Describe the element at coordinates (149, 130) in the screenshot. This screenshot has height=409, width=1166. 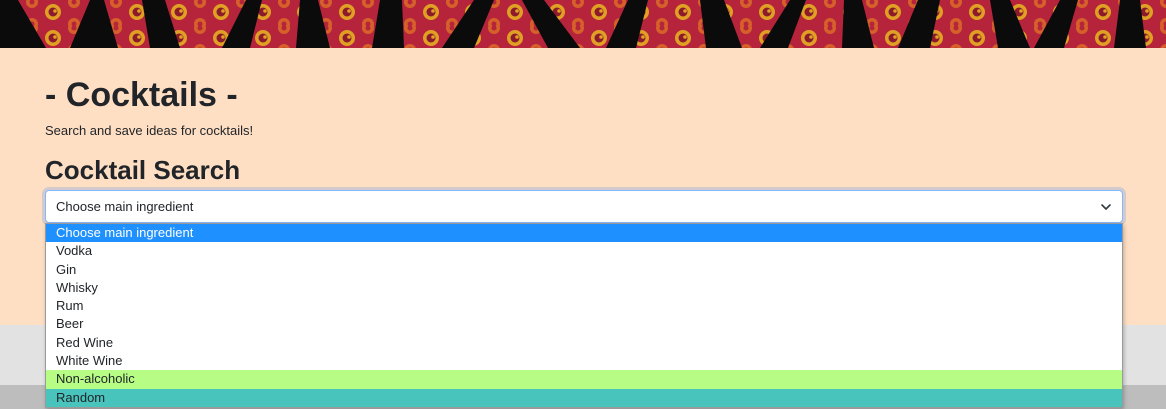
I see `page-subtitle: Search and save ideas for cocktails!` at that location.